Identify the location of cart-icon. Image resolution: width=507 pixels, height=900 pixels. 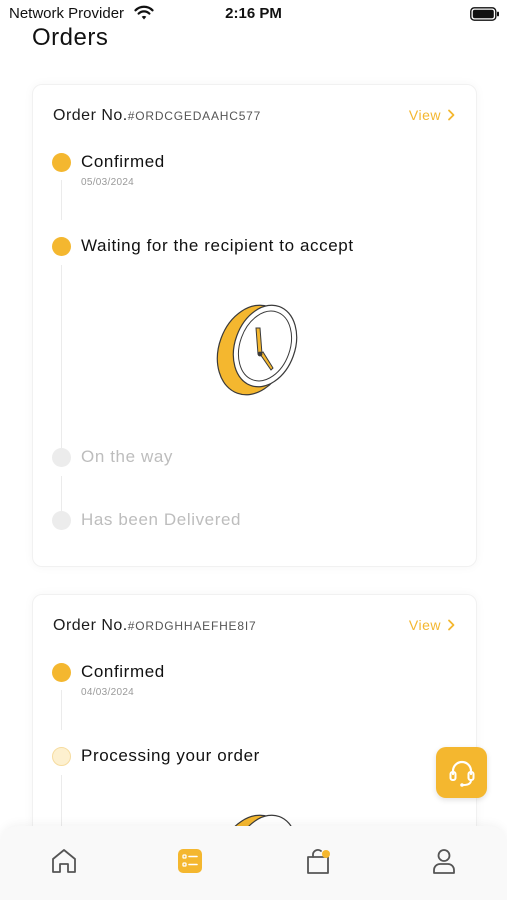
(318, 861).